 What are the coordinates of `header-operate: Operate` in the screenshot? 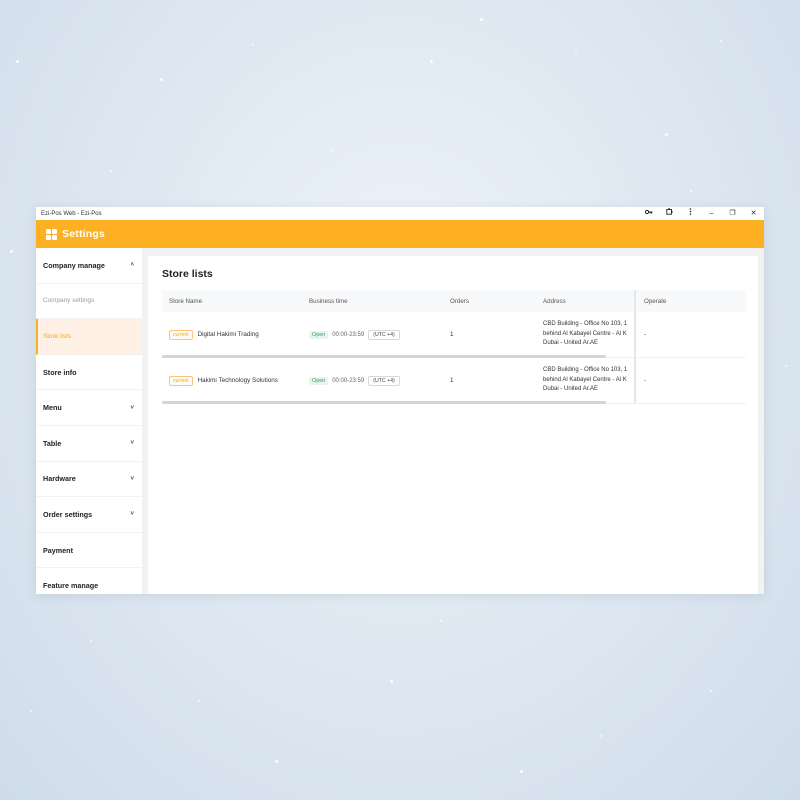 It's located at (690, 301).